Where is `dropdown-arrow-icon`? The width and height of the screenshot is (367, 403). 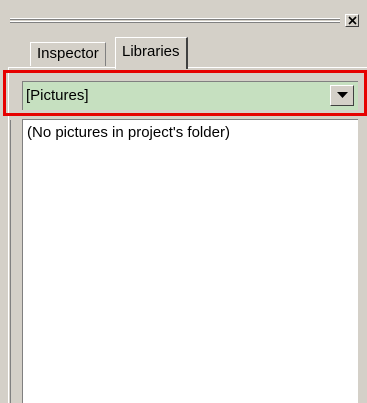 dropdown-arrow-icon is located at coordinates (342, 95).